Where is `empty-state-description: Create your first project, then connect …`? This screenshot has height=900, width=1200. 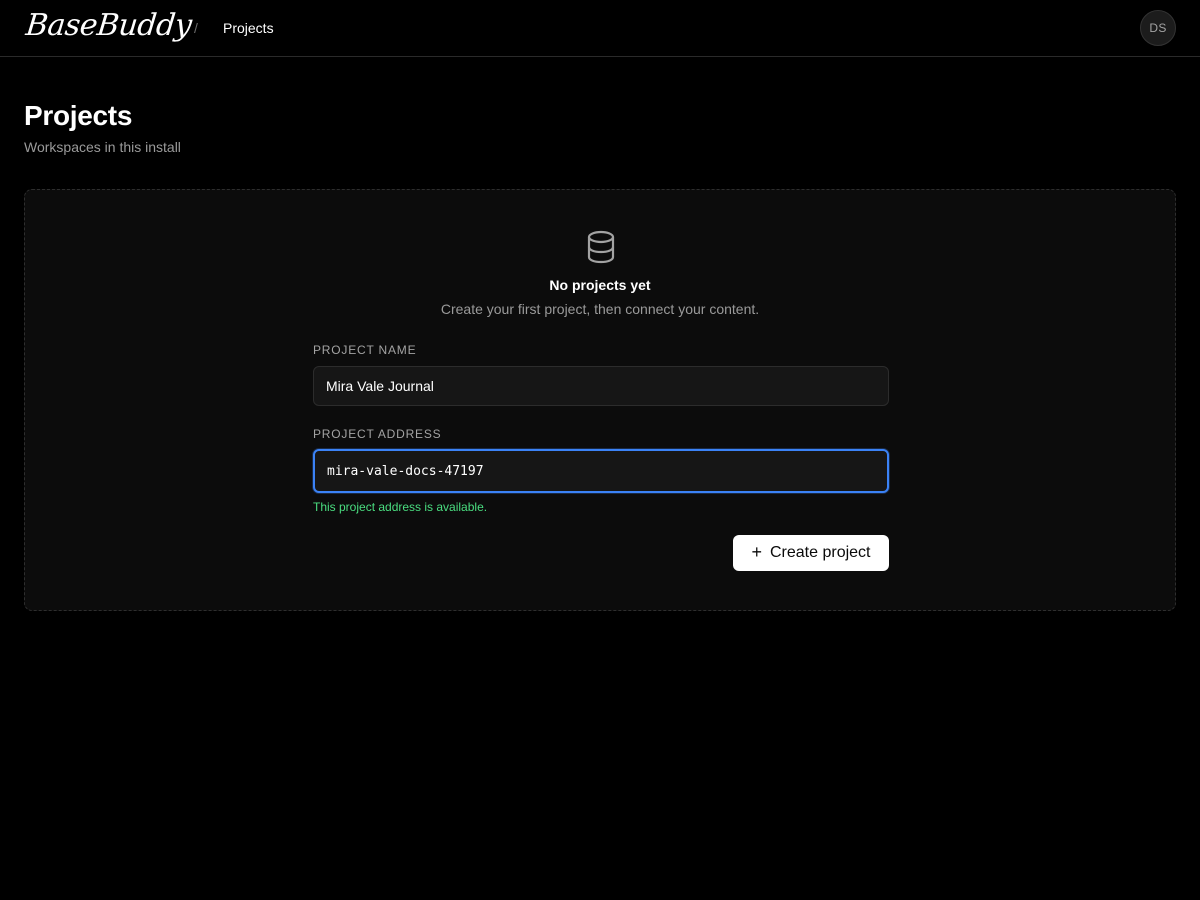 empty-state-description: Create your first project, then connect … is located at coordinates (600, 309).